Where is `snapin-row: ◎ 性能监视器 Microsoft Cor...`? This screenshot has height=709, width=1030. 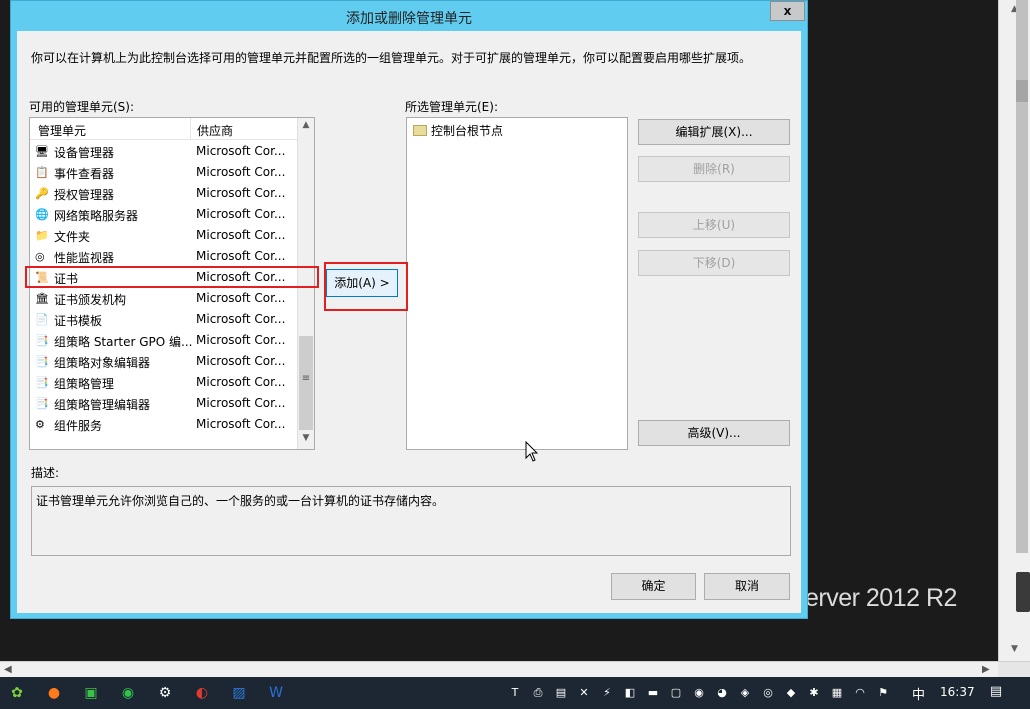 snapin-row: ◎ 性能监视器 Microsoft Cor... is located at coordinates (163, 256).